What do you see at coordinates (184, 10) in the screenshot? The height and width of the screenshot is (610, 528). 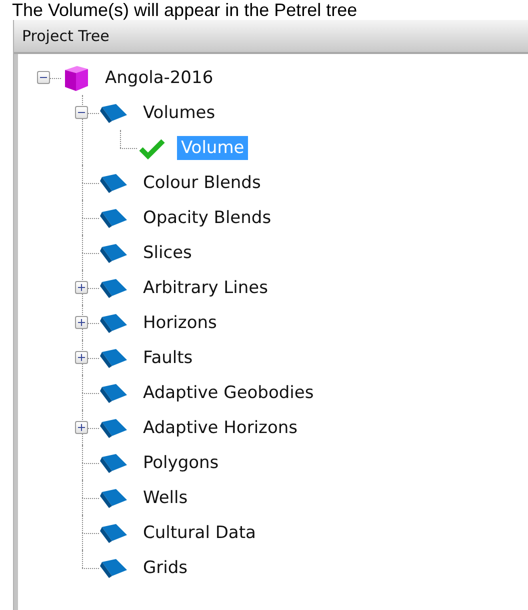 I see `caption-text: The Volume(s) will appear in the Petrel tree` at bounding box center [184, 10].